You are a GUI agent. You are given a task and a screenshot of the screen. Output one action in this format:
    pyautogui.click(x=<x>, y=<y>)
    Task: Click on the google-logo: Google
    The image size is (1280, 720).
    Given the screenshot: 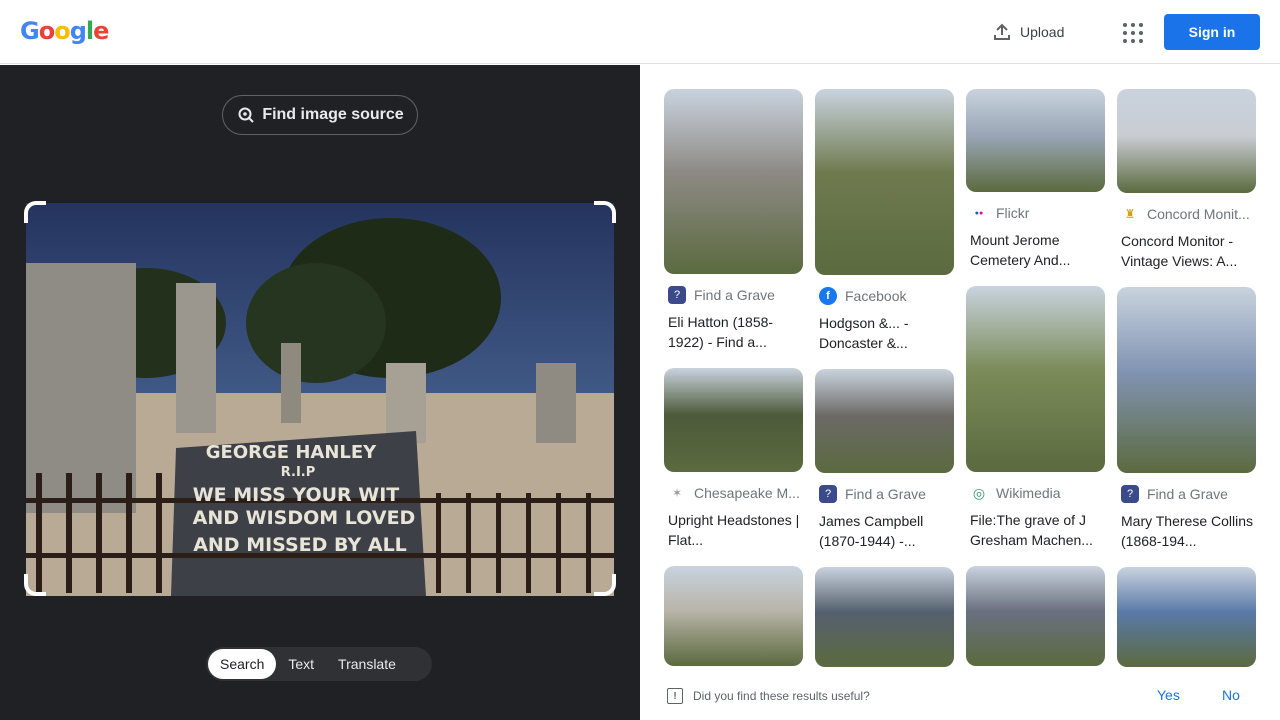 What is the action you would take?
    pyautogui.click(x=64, y=31)
    